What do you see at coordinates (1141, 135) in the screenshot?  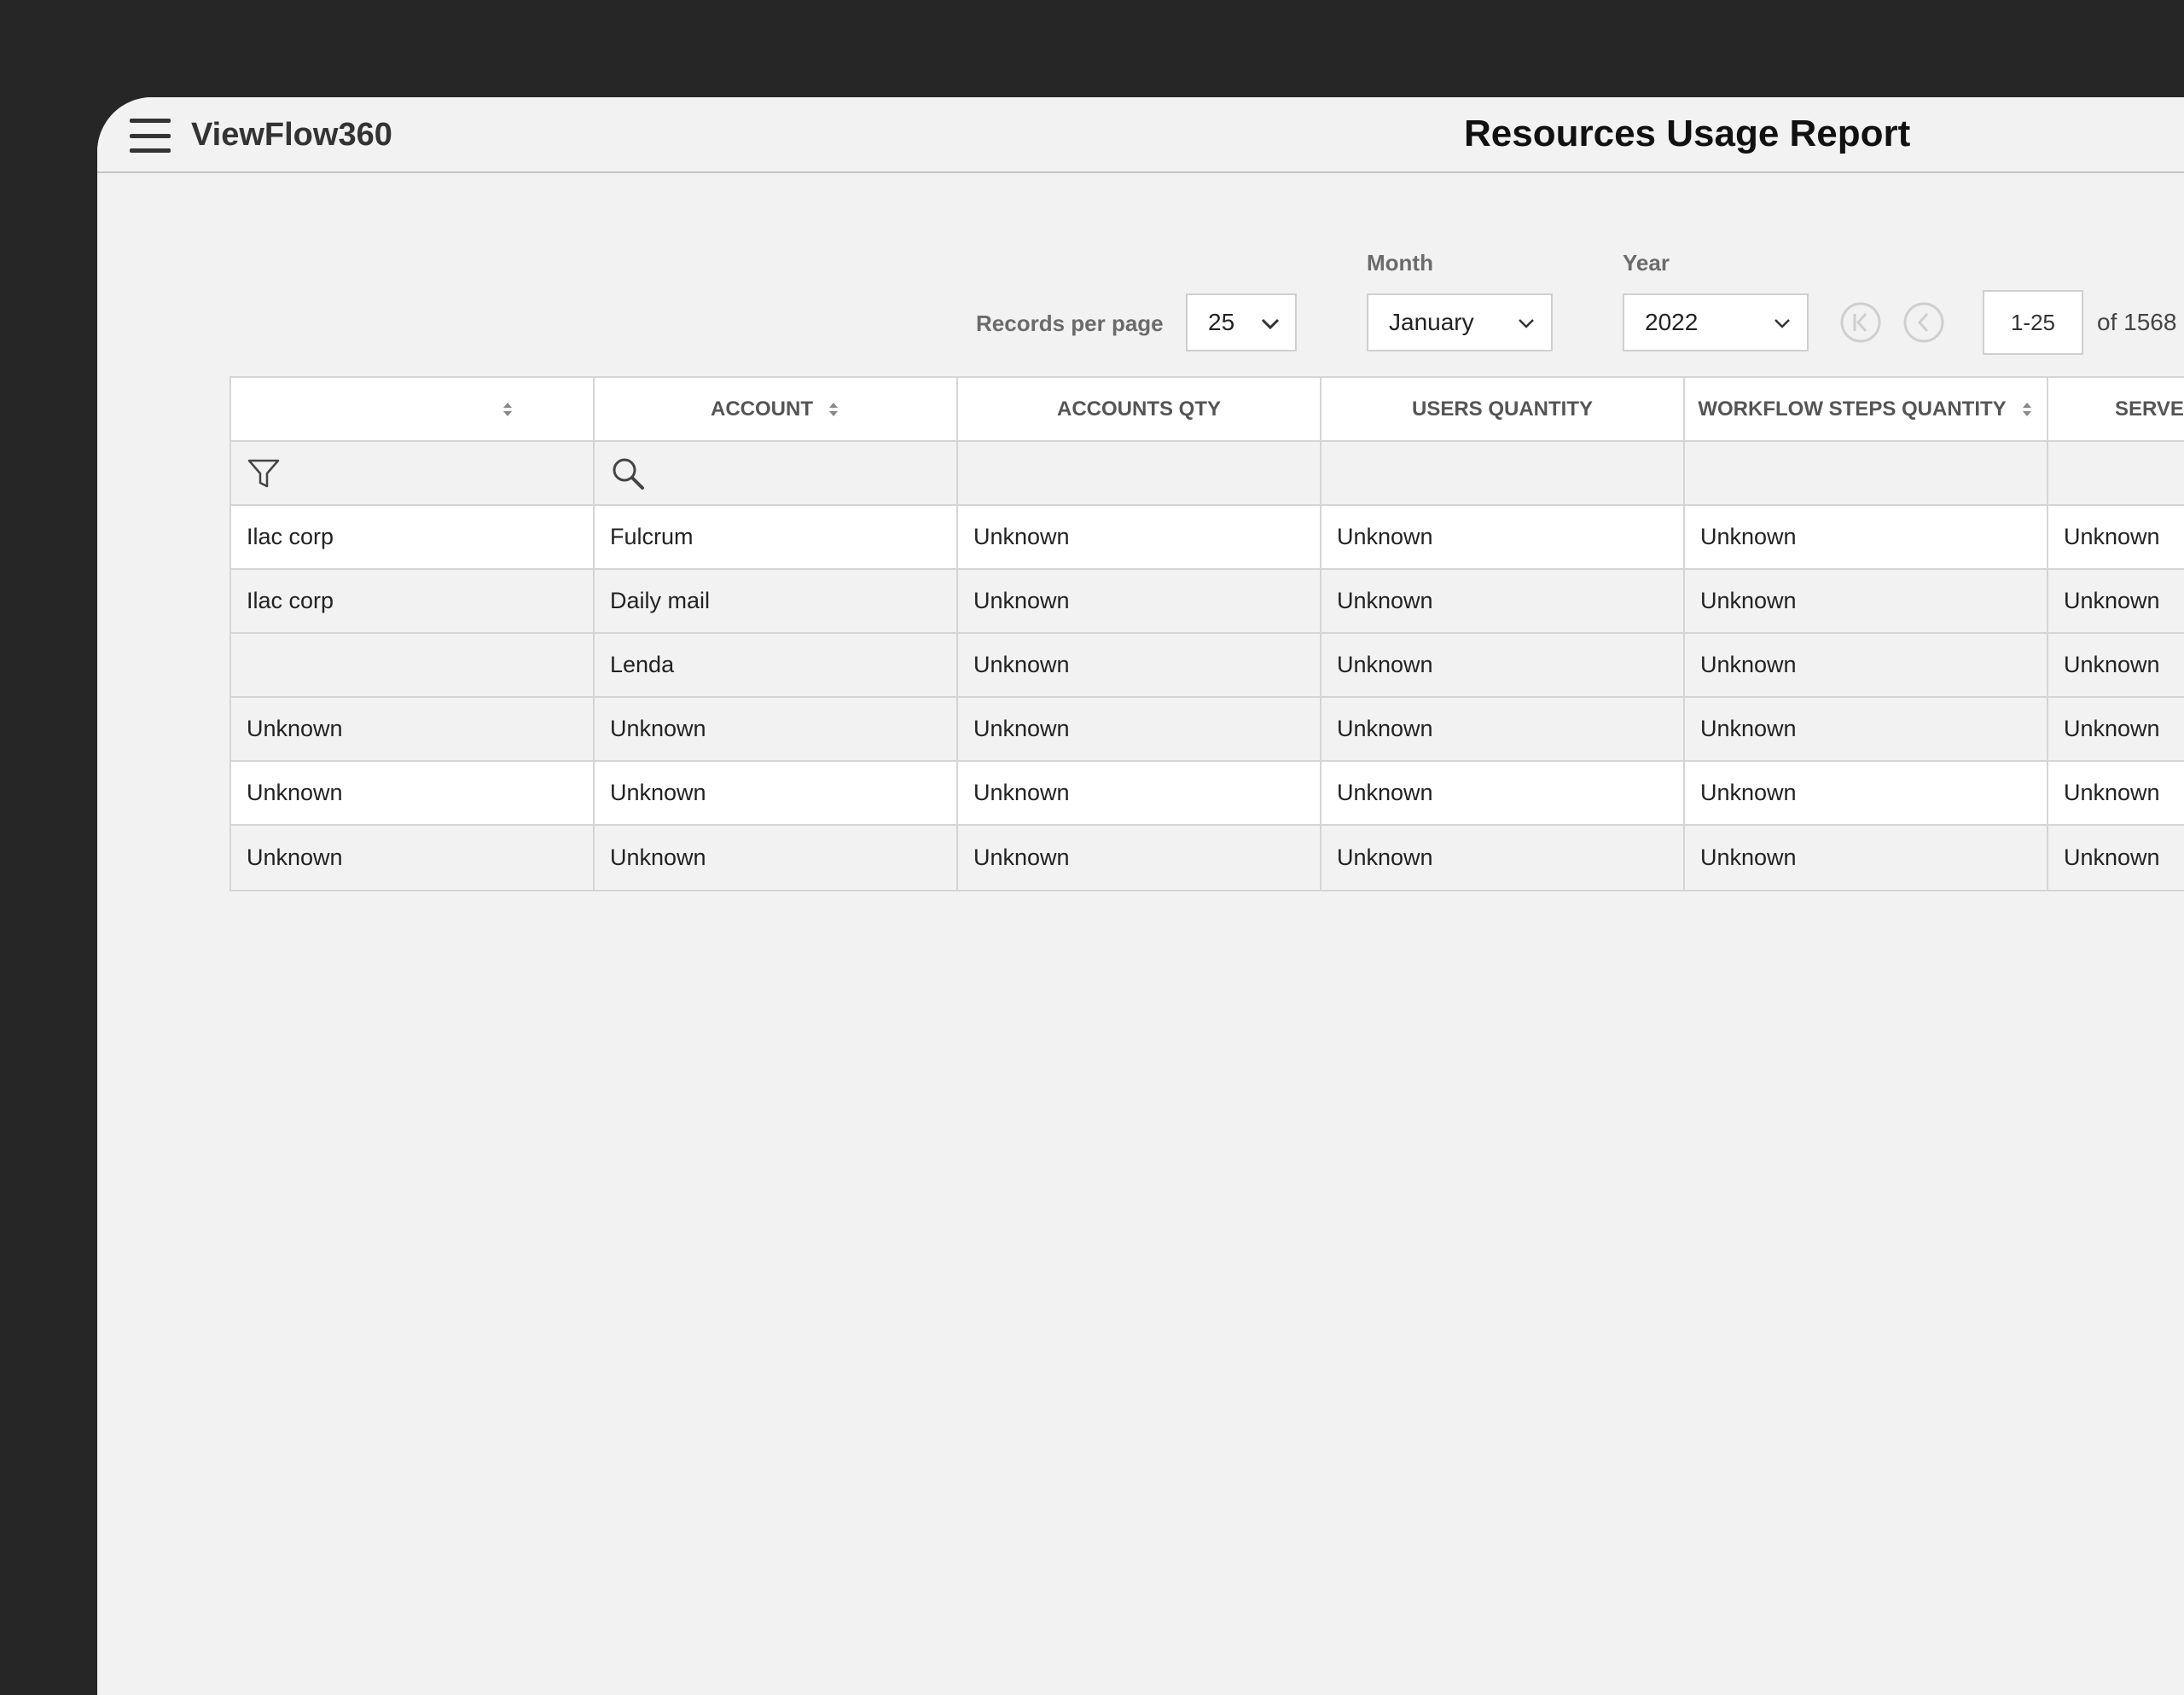 I see `top-bar: ViewFlow360 Resources Usage Report` at bounding box center [1141, 135].